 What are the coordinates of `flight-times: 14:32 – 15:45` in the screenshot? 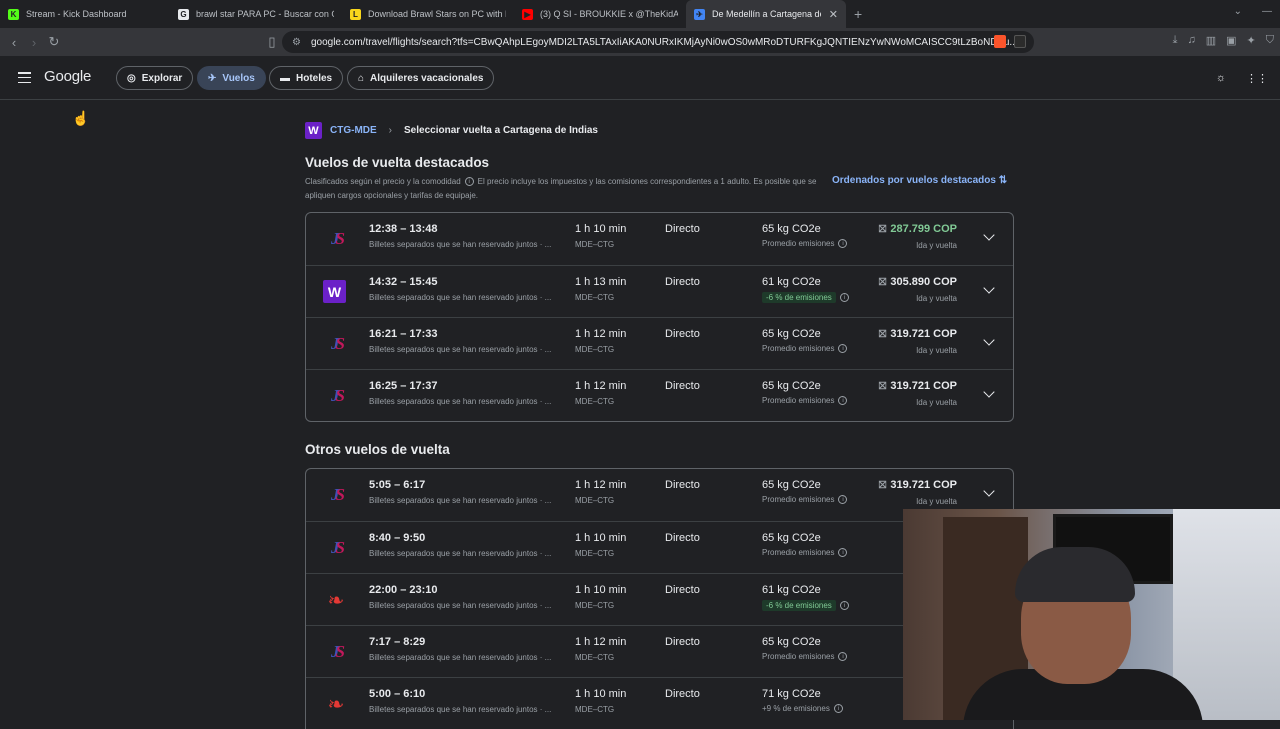 It's located at (403, 282).